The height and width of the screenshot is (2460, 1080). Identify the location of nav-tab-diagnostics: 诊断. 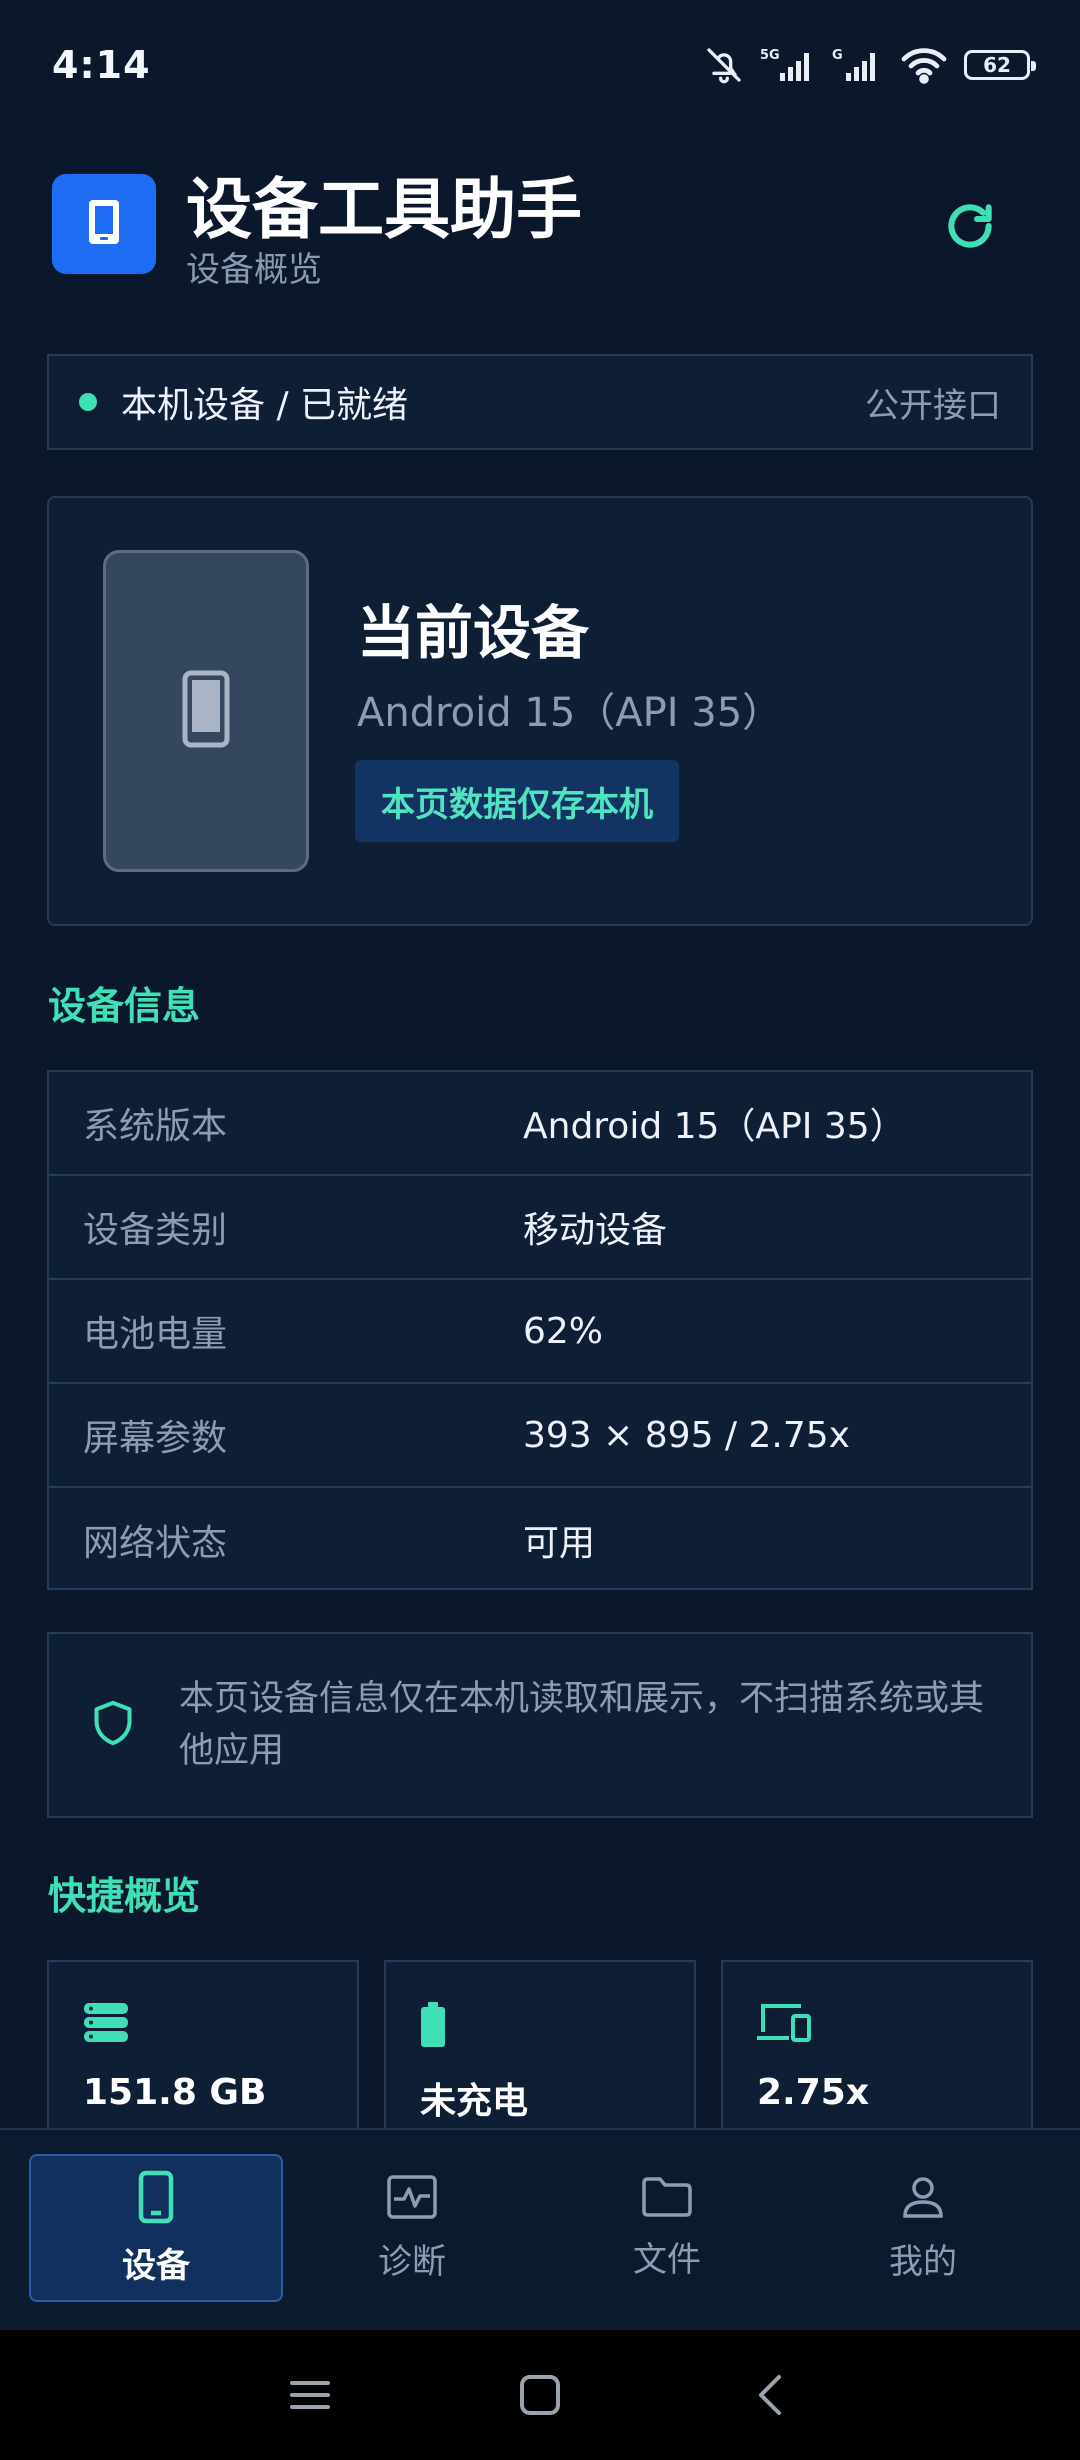
(412, 2228).